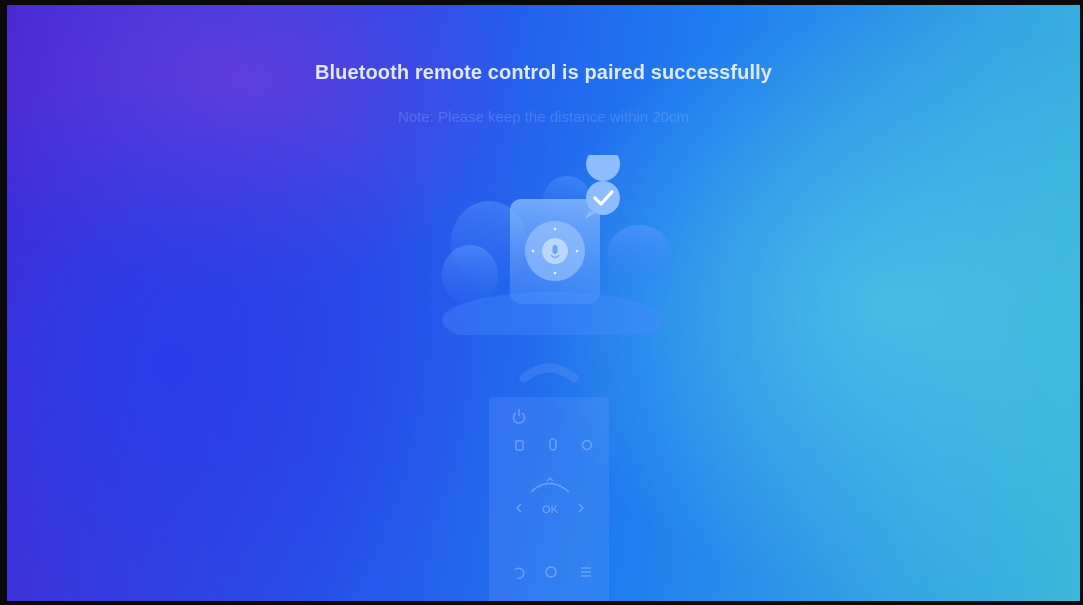 Image resolution: width=1083 pixels, height=605 pixels. I want to click on remote-body, so click(549, 499).